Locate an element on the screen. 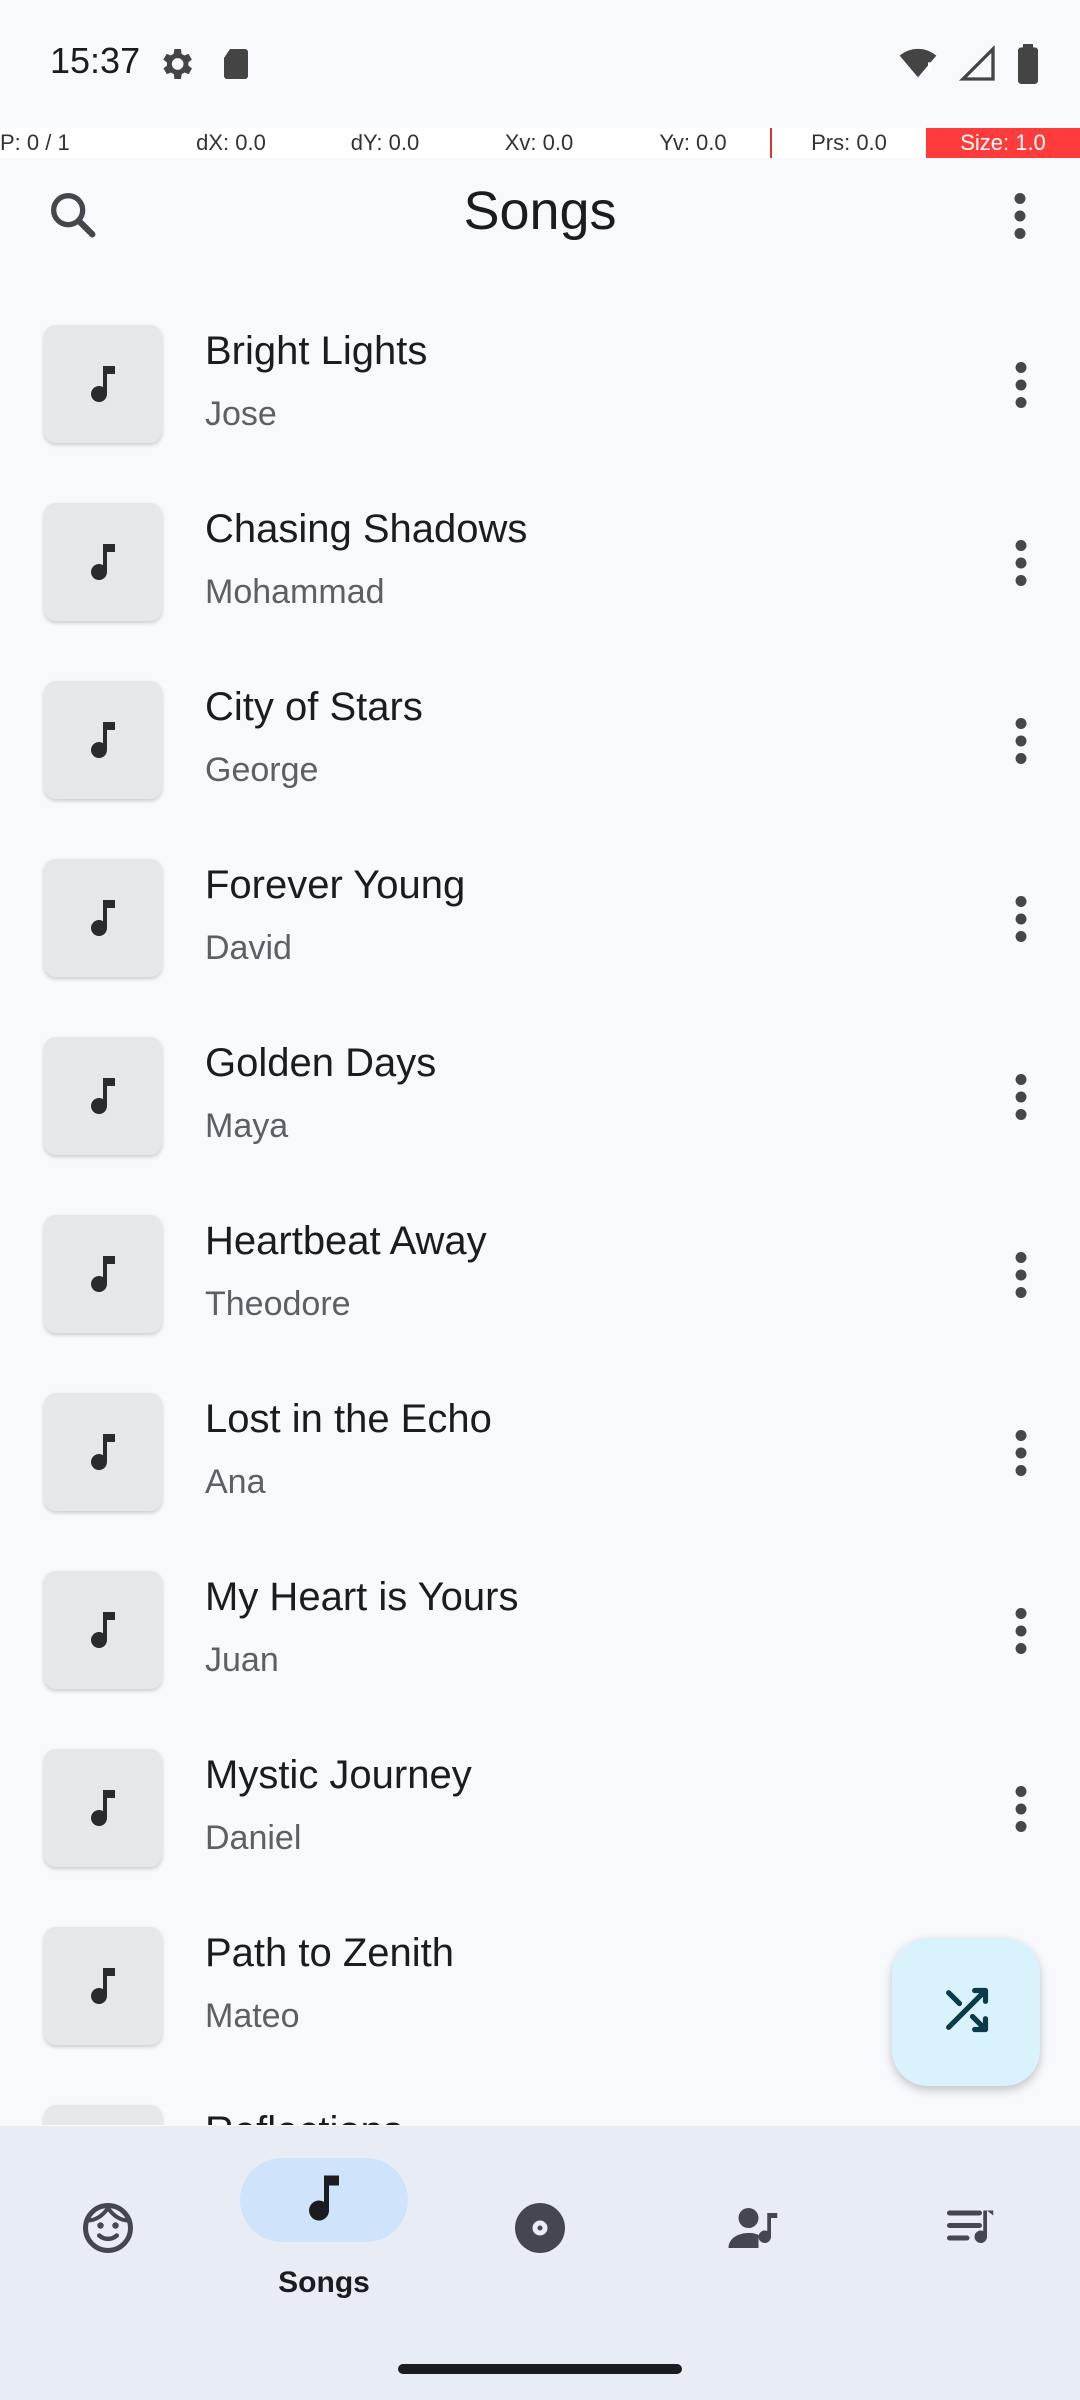 The width and height of the screenshot is (1080, 2400). nav-item-songs: Songs is located at coordinates (324, 2226).